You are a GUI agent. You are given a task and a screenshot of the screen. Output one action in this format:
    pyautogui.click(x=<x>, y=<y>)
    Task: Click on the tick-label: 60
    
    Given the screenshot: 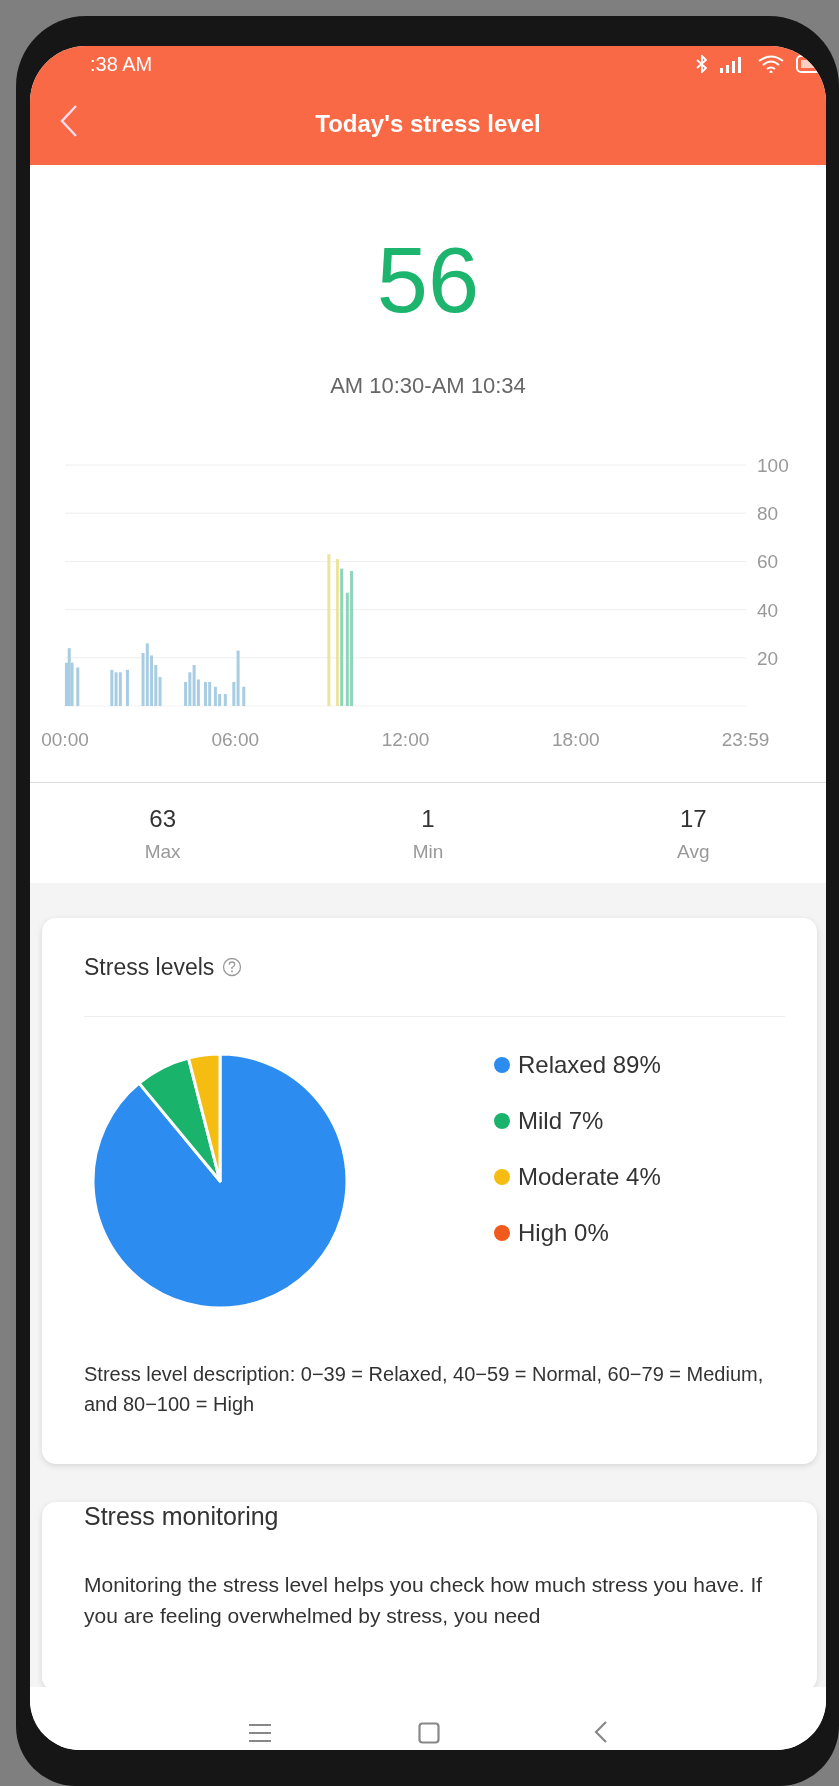 What is the action you would take?
    pyautogui.click(x=768, y=562)
    